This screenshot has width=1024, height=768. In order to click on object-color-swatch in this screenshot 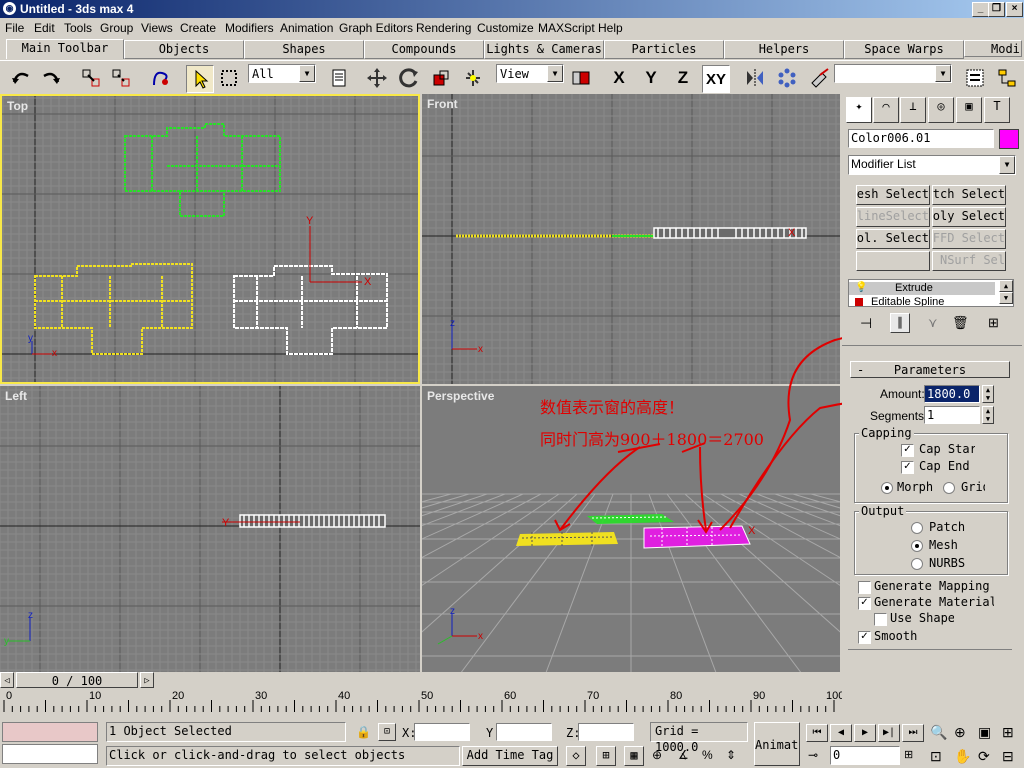, I will do `click(1009, 139)`.